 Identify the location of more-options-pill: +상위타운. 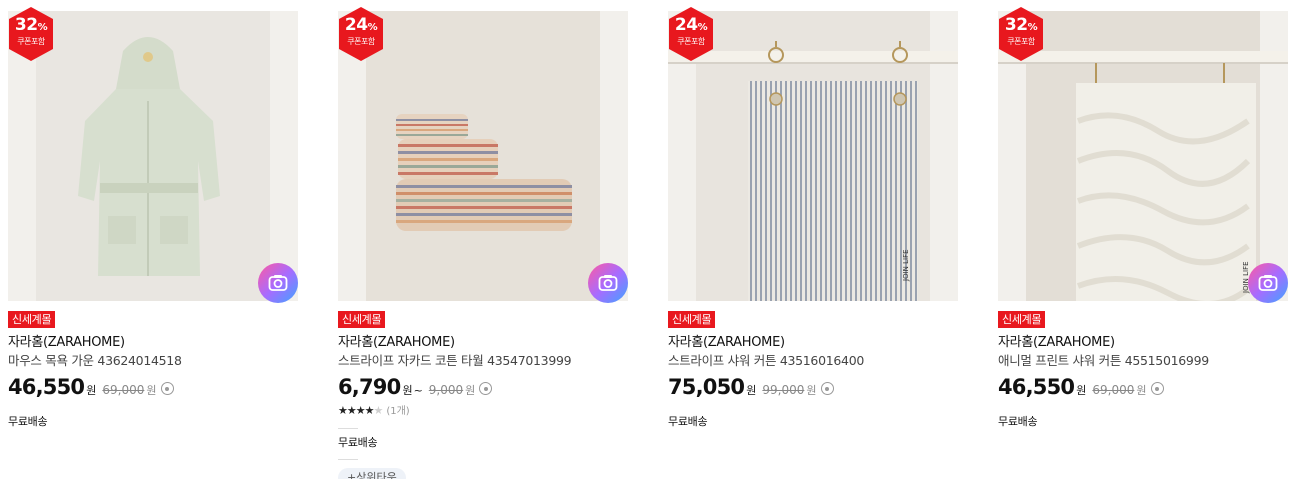
(372, 473).